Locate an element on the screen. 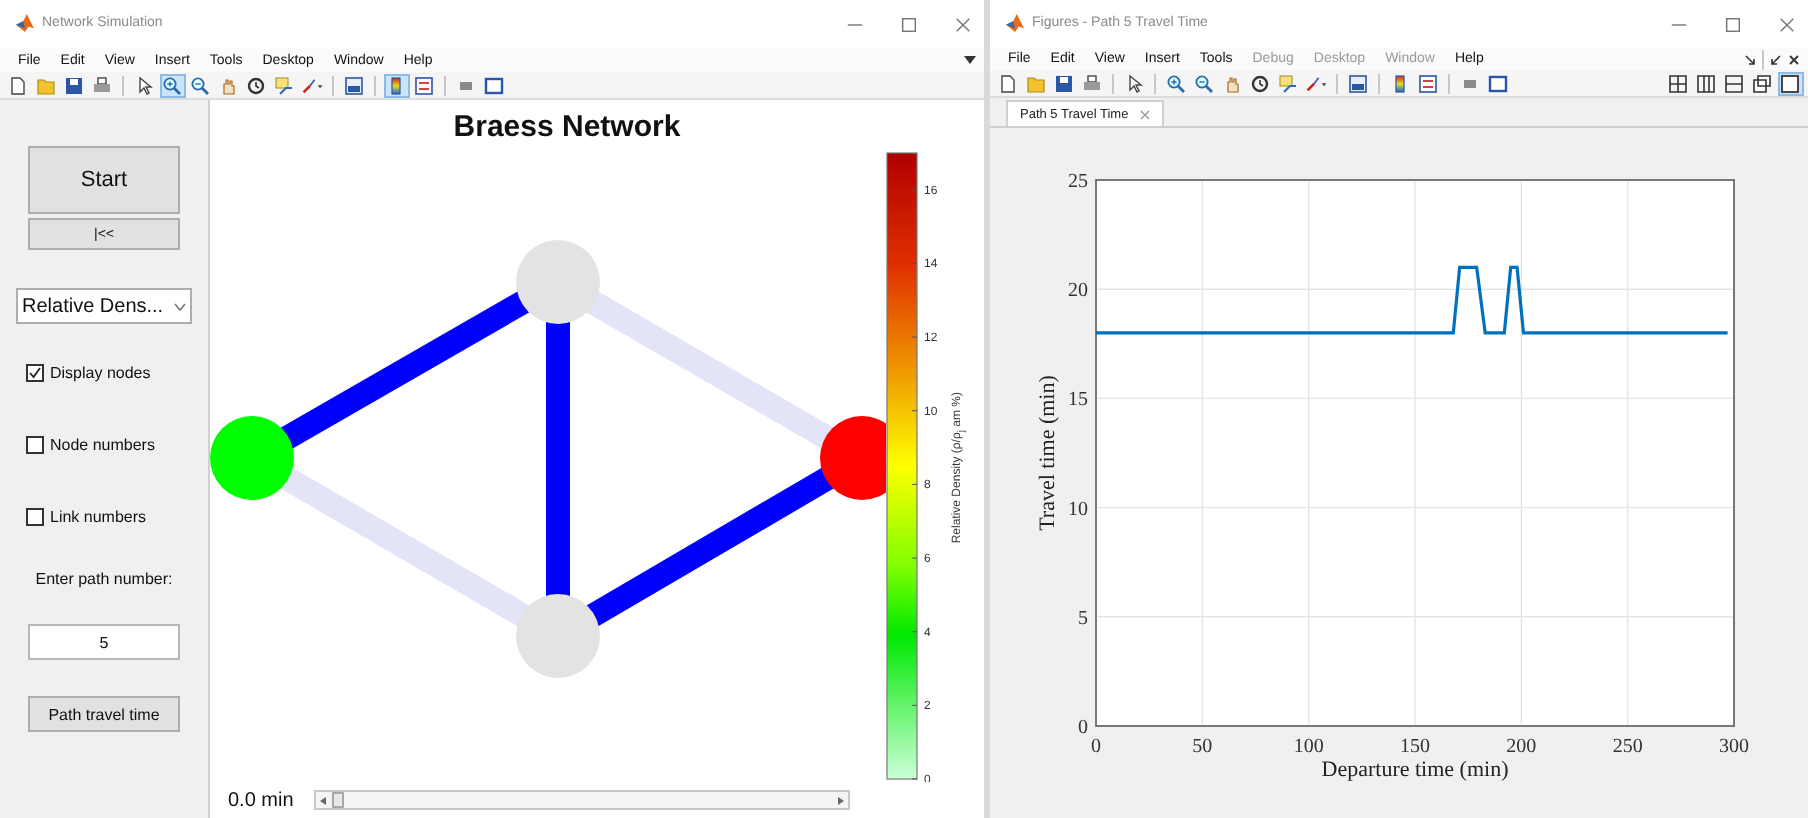 This screenshot has height=818, width=1808. dock-icon is located at coordinates (1776, 59).